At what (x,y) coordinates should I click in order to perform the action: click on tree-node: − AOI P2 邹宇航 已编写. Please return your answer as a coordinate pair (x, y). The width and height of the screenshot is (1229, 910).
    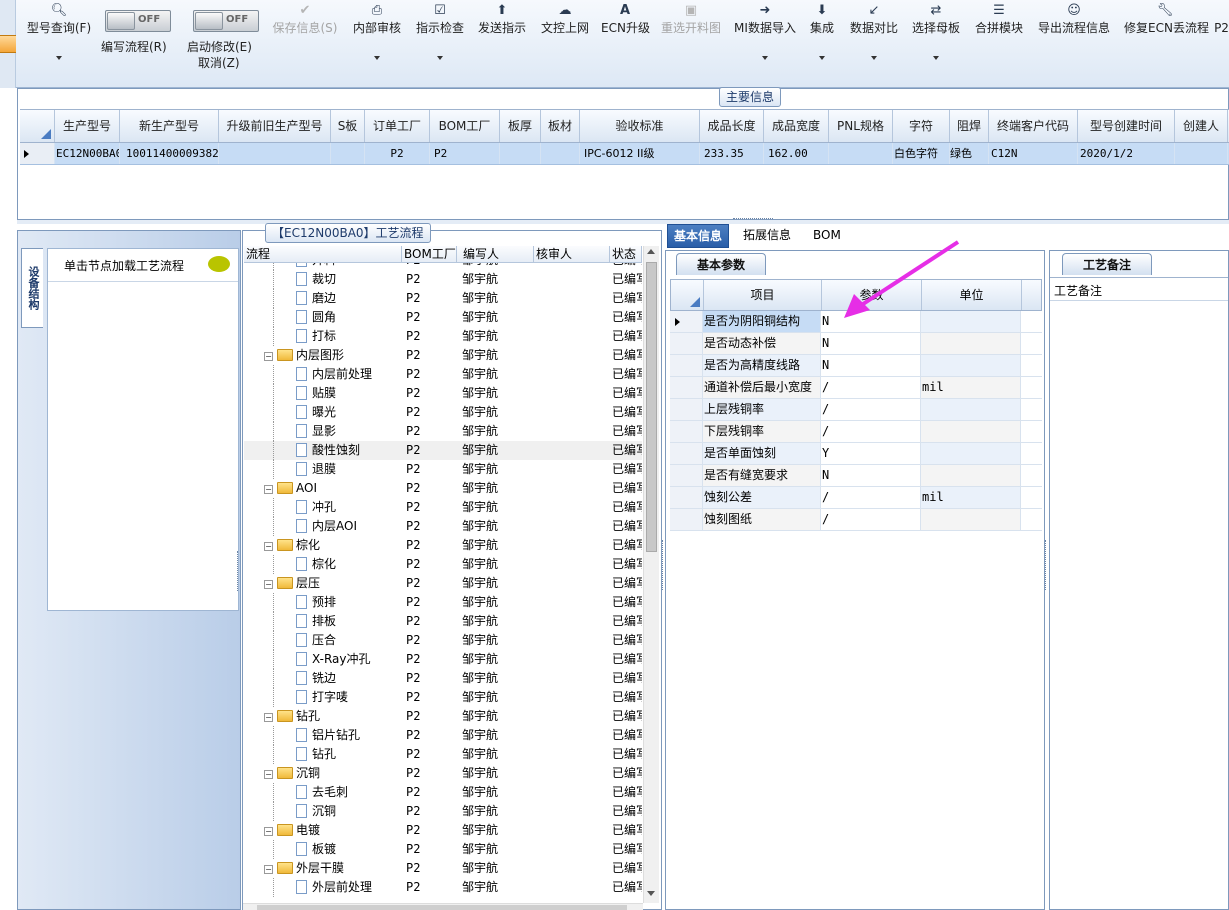
    Looking at the image, I should click on (443, 488).